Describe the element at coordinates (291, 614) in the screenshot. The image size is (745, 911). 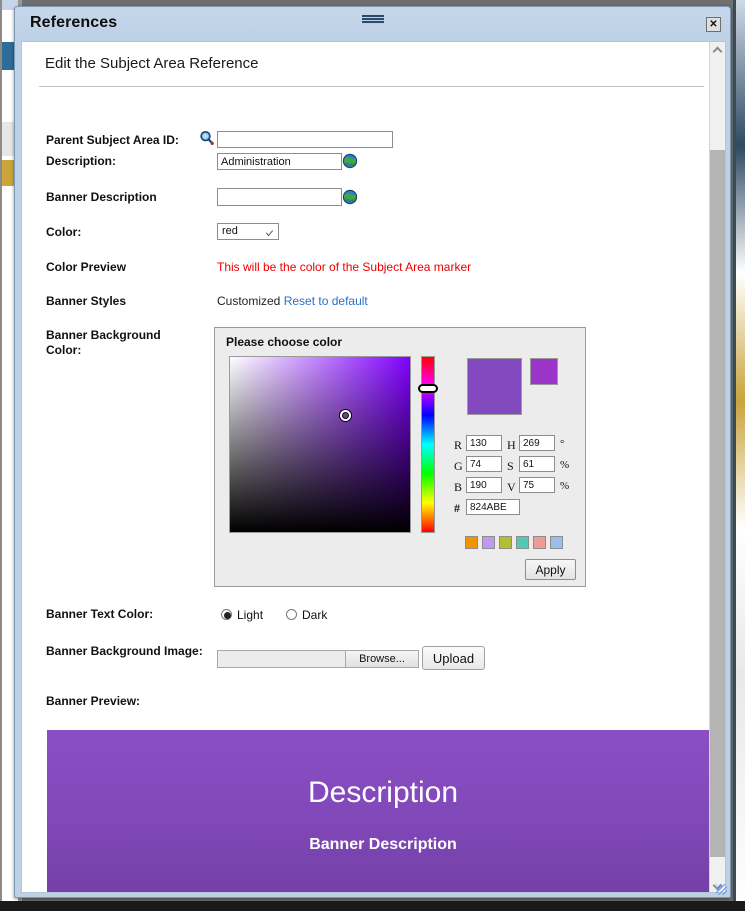
I see `radio-dot-dark` at that location.